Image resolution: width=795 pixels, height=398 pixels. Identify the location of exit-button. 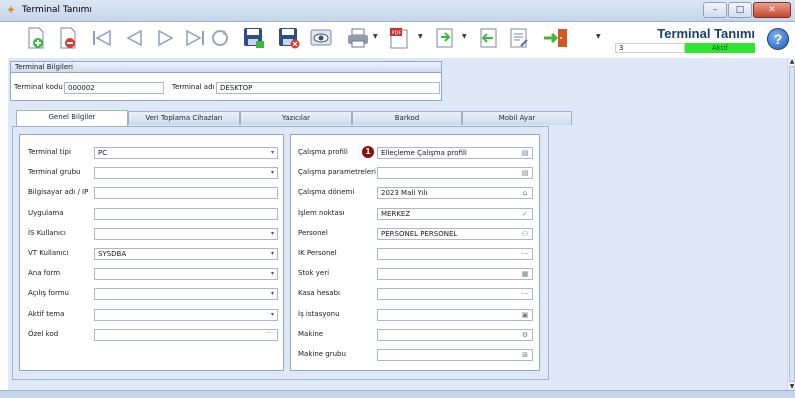
(556, 37).